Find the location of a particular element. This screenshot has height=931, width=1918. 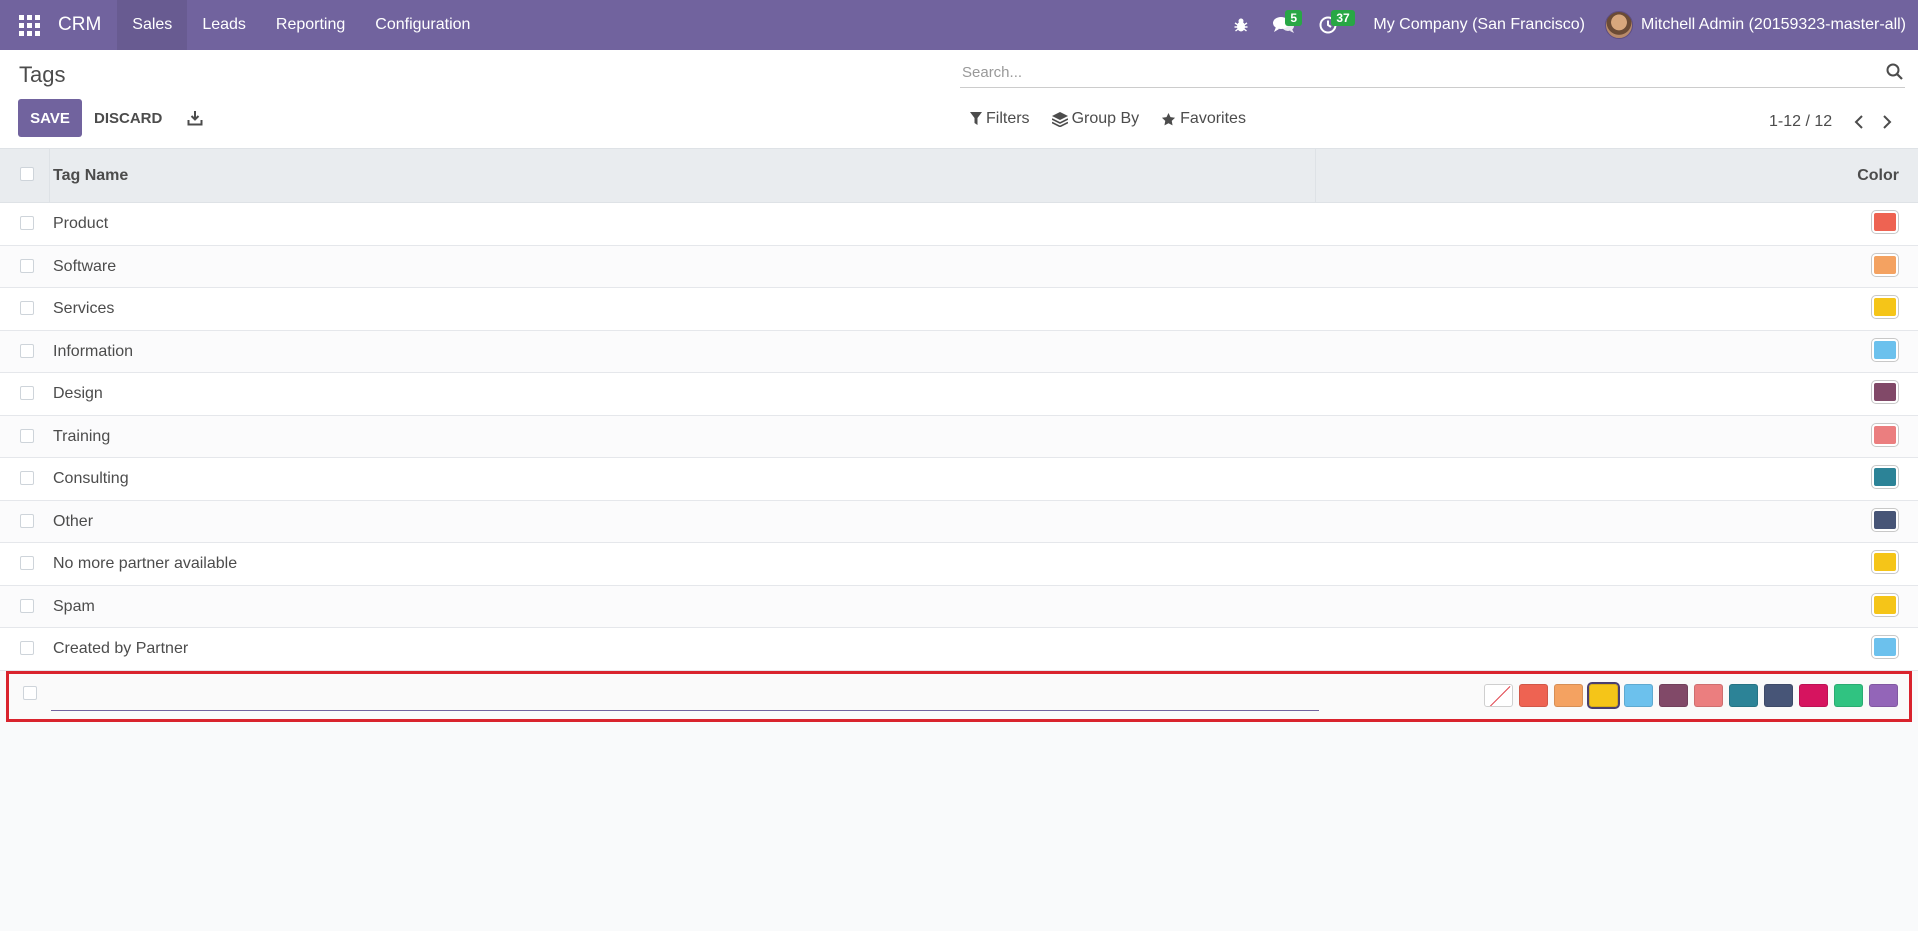

color-palette is located at coordinates (1691, 695).